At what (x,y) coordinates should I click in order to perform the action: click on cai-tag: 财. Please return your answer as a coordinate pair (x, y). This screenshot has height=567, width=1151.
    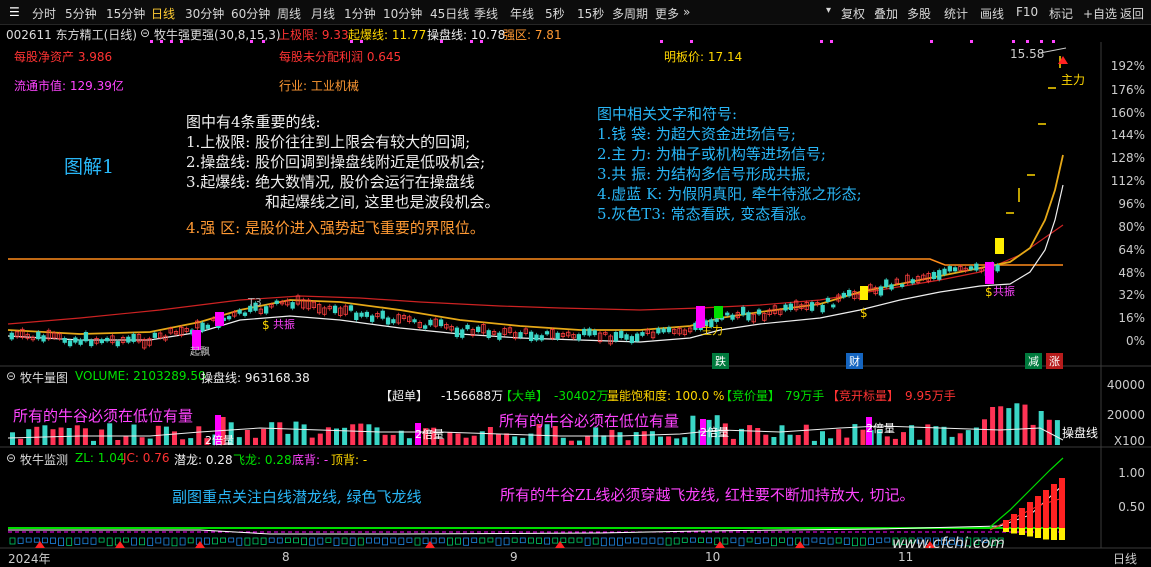
    Looking at the image, I should click on (854, 361).